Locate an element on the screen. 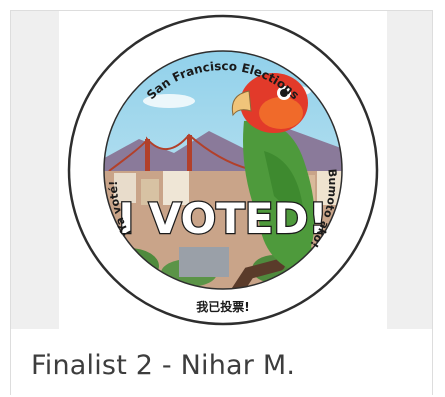 This screenshot has width=445, height=397. sticker-bottom-text: 我已投票! is located at coordinates (222, 306).